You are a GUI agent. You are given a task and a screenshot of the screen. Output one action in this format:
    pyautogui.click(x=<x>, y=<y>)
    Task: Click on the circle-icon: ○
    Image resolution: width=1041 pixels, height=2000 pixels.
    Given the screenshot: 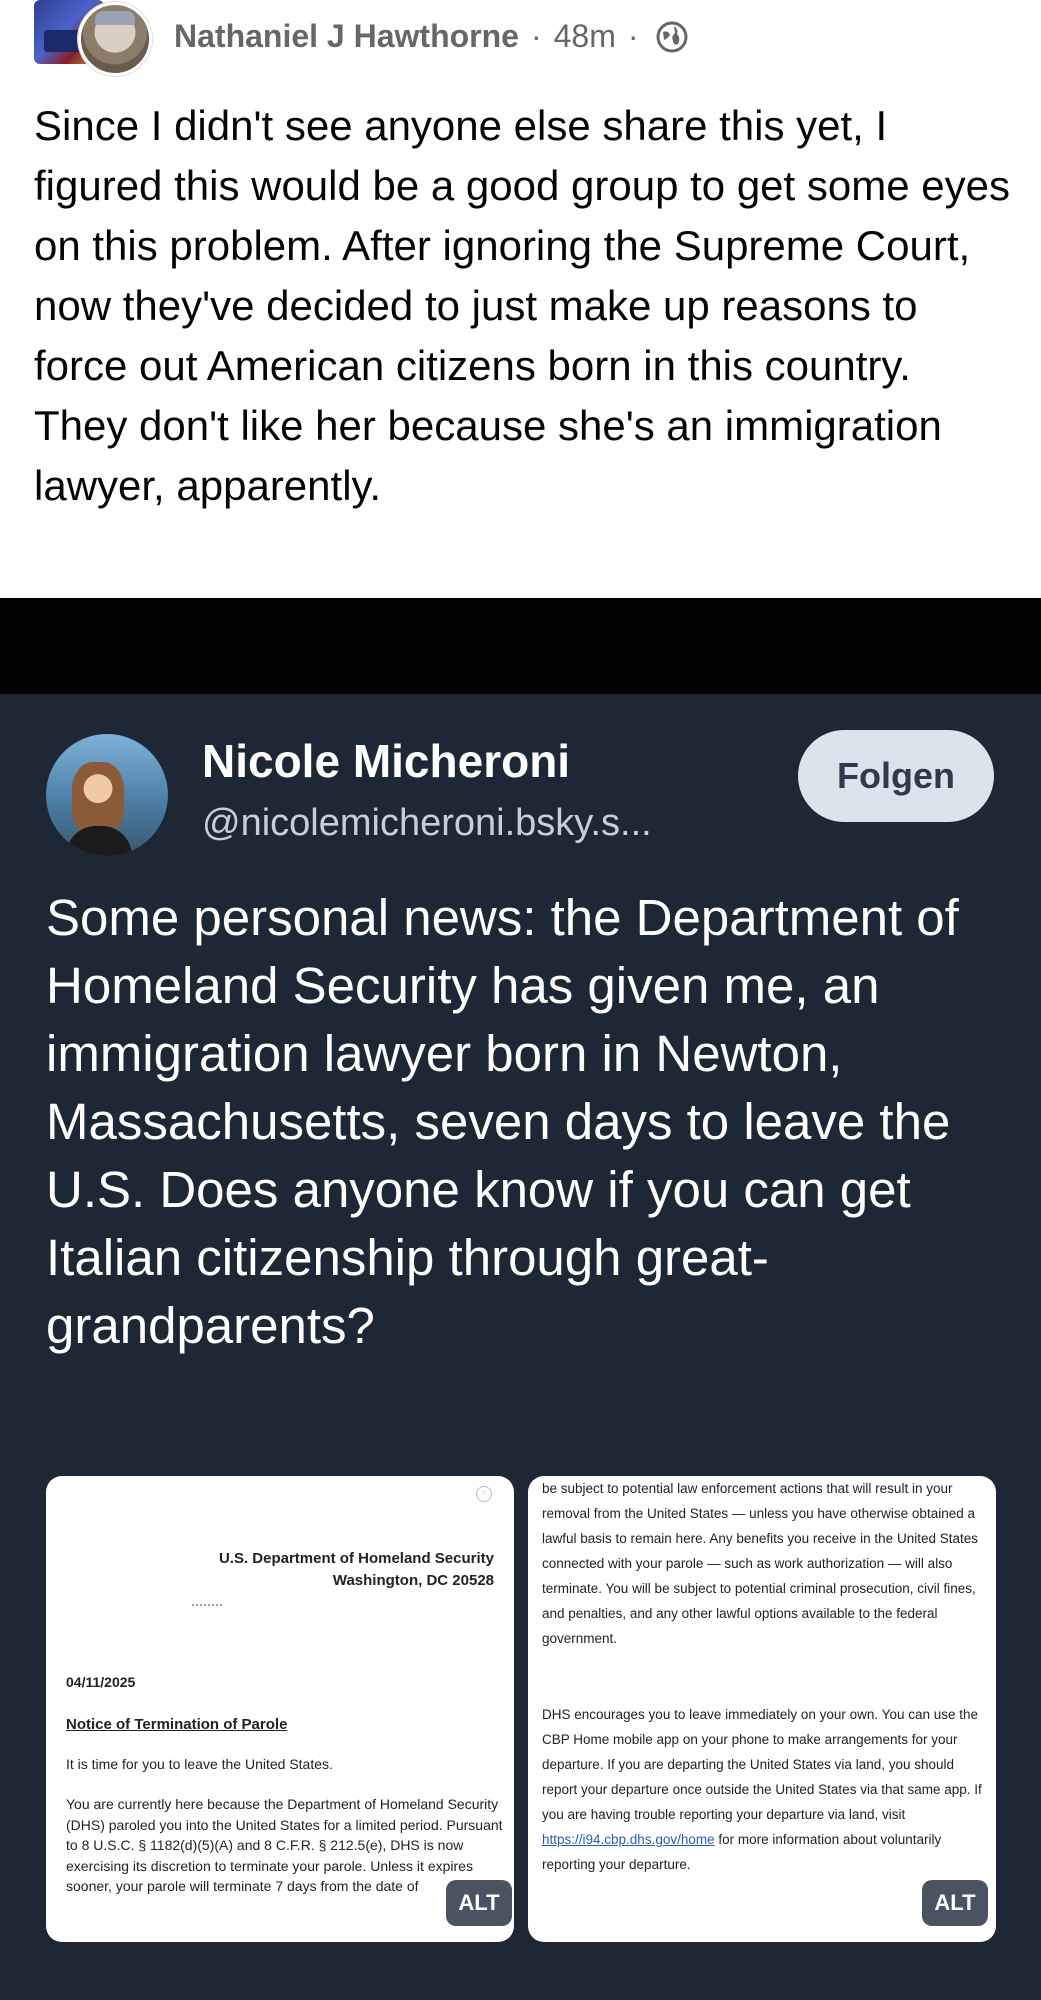 What is the action you would take?
    pyautogui.click(x=484, y=1494)
    